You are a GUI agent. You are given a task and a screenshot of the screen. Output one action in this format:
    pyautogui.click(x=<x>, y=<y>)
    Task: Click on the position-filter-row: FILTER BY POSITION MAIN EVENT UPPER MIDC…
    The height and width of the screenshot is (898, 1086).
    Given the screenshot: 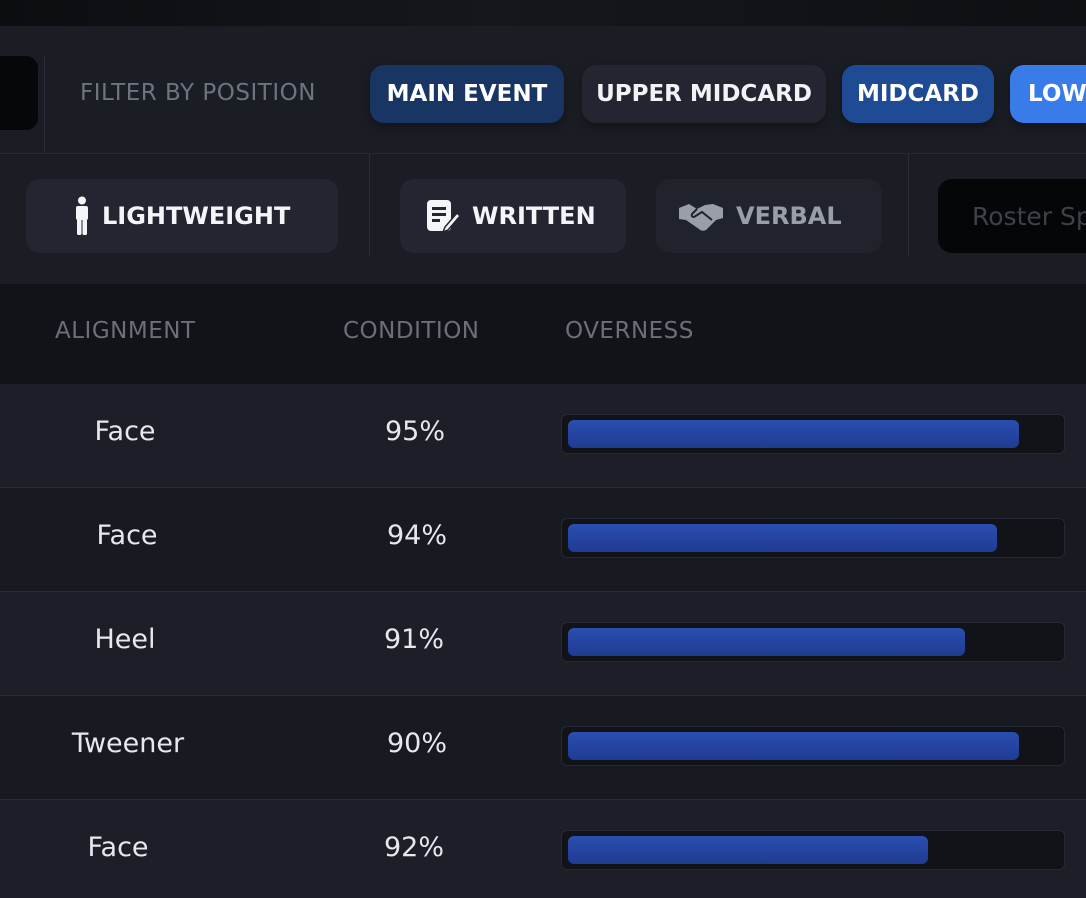 What is the action you would take?
    pyautogui.click(x=543, y=90)
    